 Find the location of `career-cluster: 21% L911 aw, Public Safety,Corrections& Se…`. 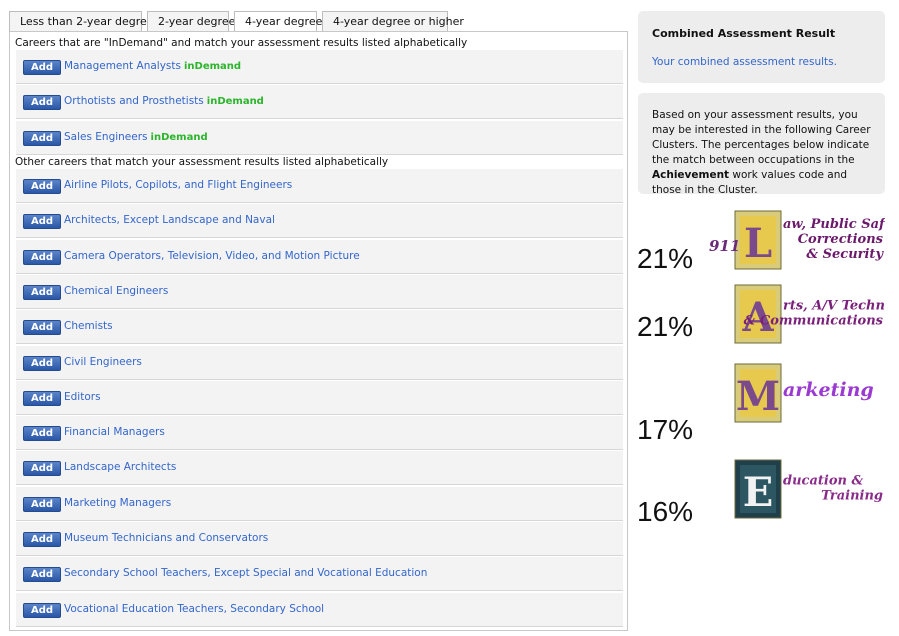

career-cluster: 21% L911 aw, Public Safety,Corrections& Se… is located at coordinates (762, 245).